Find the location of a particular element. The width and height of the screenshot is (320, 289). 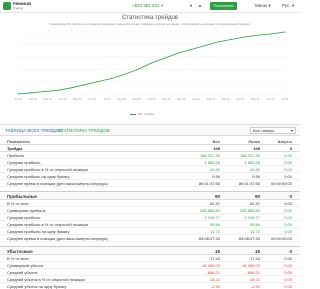

x-tick-label: Dec 20 is located at coordinates (181, 99).